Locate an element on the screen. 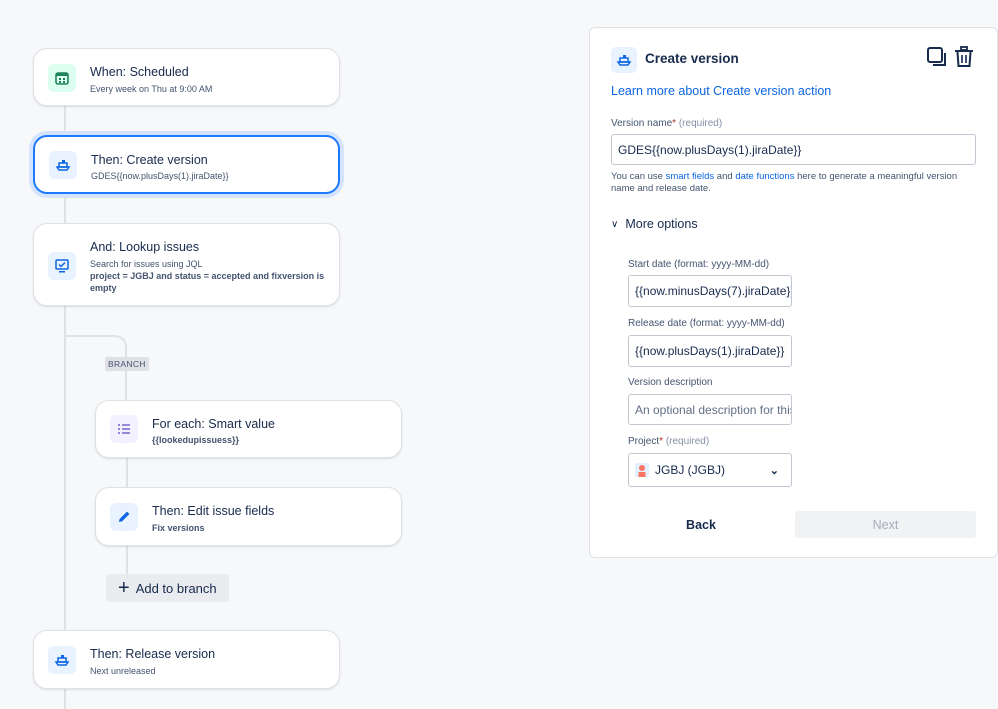  create-version-title: Then: Create version is located at coordinates (149, 160).